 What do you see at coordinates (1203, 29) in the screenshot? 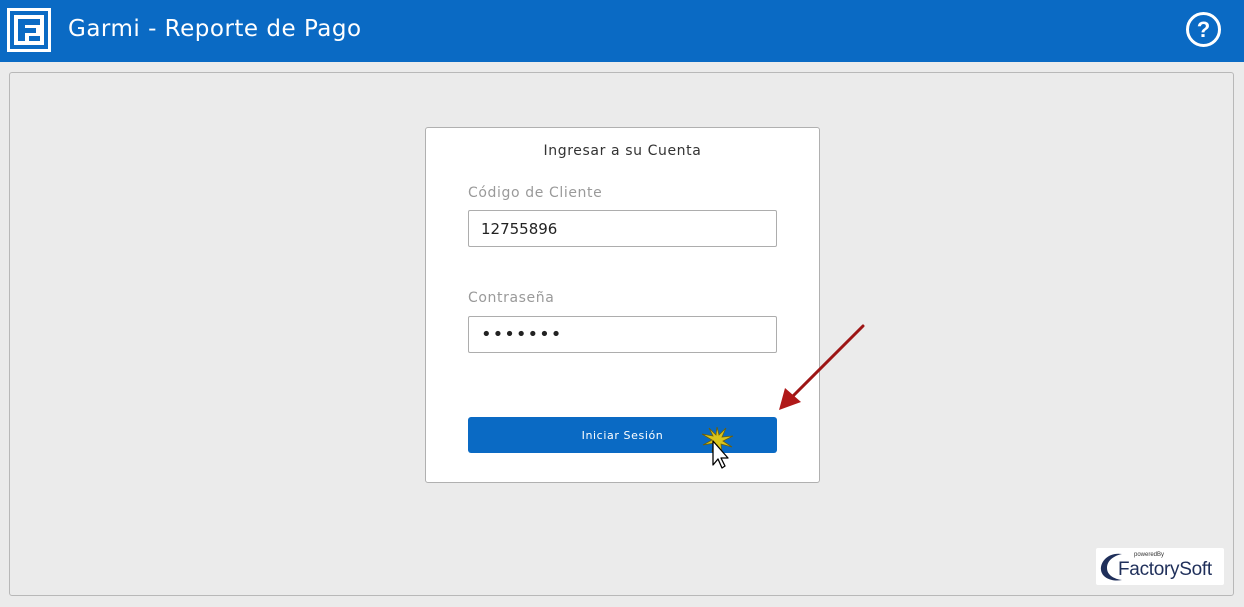
I see `help-icon: ?` at bounding box center [1203, 29].